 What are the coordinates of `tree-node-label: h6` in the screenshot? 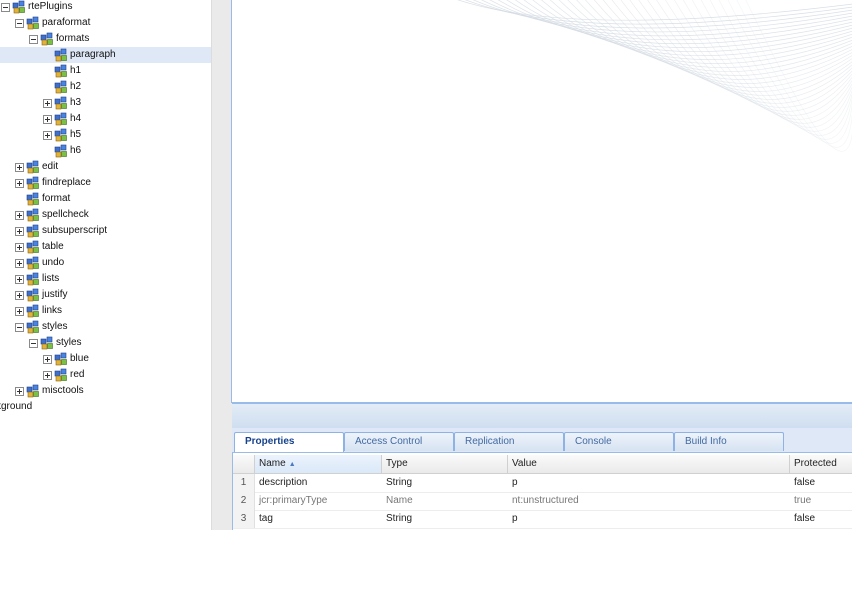 It's located at (76, 150).